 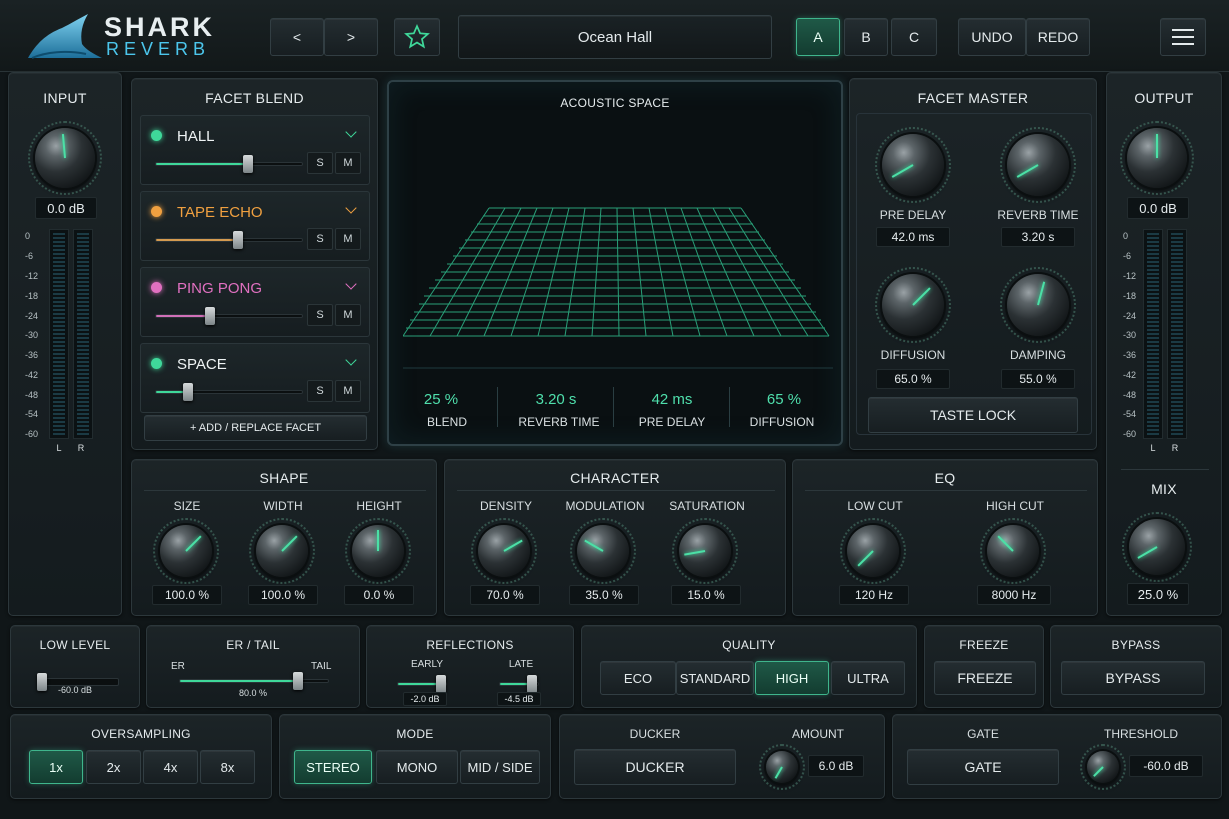 What do you see at coordinates (1038, 215) in the screenshot?
I see `reverb-time-label: REVERB TIME` at bounding box center [1038, 215].